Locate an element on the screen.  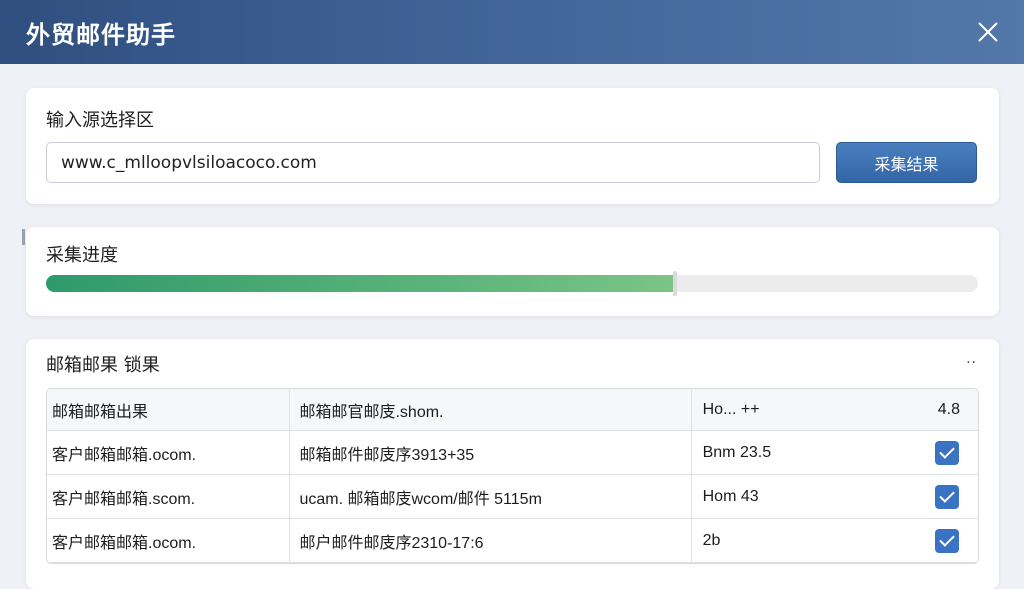
progress-panel: 采集进度 is located at coordinates (512, 271).